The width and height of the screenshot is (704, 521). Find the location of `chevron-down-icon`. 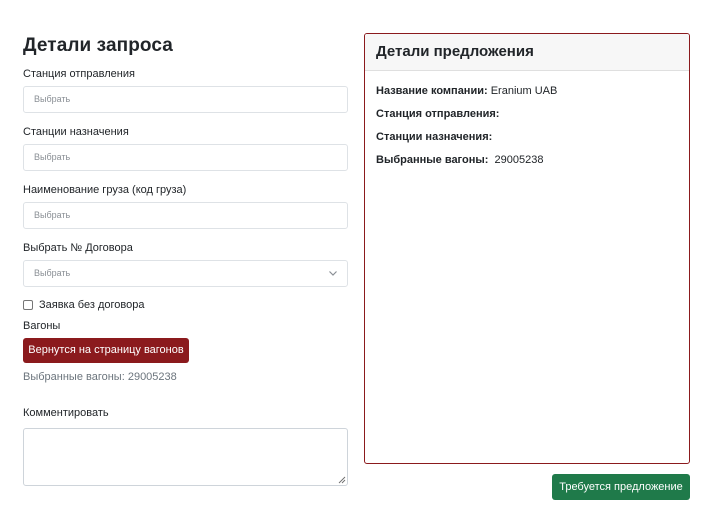

chevron-down-icon is located at coordinates (333, 273).